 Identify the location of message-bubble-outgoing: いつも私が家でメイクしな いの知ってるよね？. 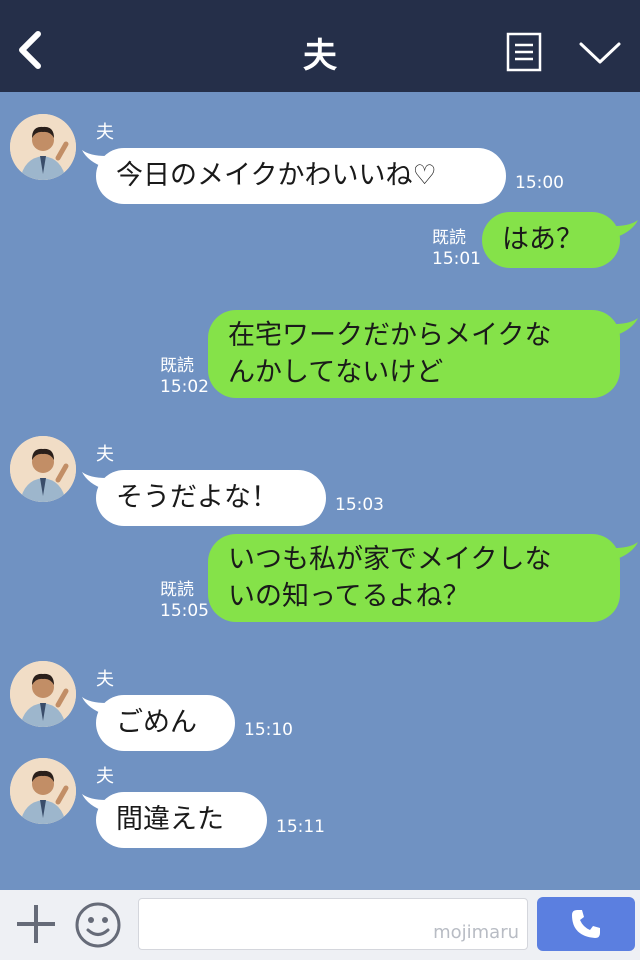
(414, 578).